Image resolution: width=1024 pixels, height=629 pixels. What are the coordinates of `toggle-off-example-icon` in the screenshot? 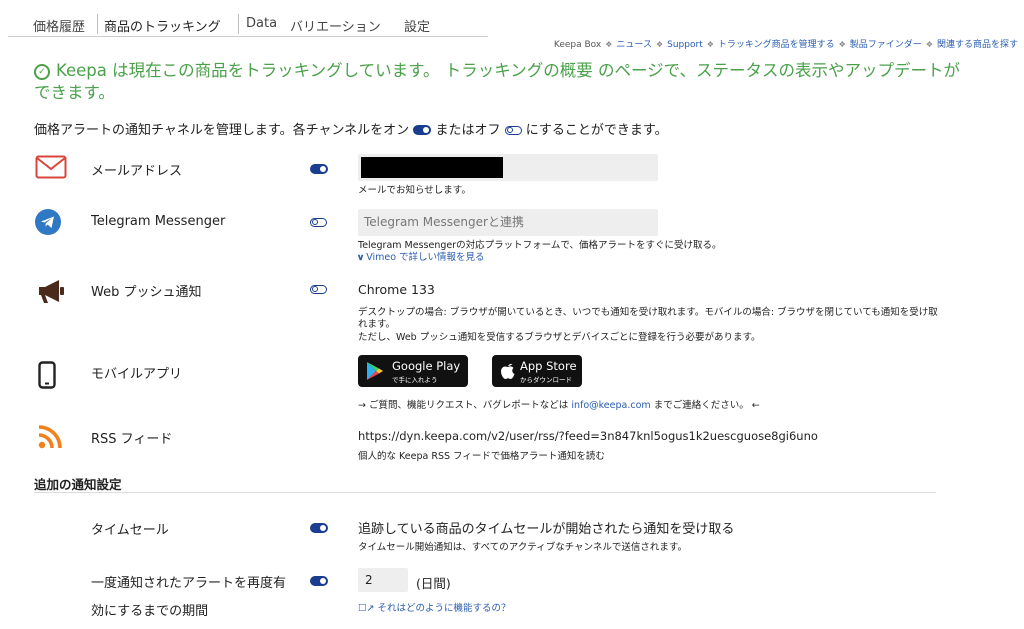 It's located at (513, 130).